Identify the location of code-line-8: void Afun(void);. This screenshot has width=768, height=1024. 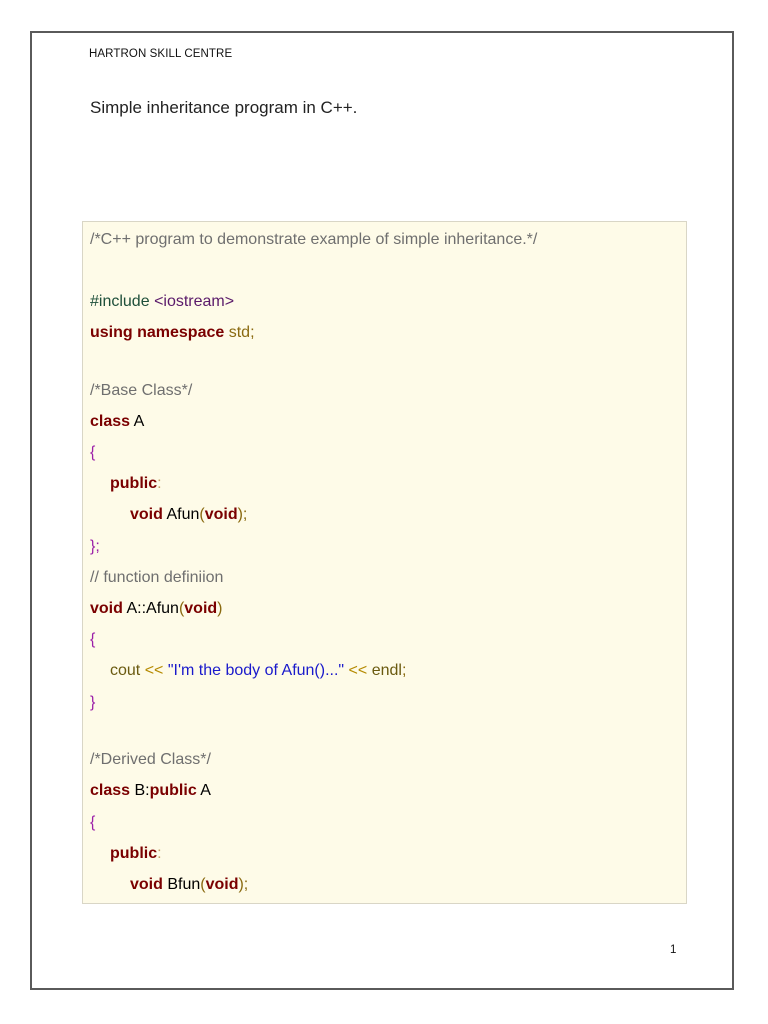
(188, 515).